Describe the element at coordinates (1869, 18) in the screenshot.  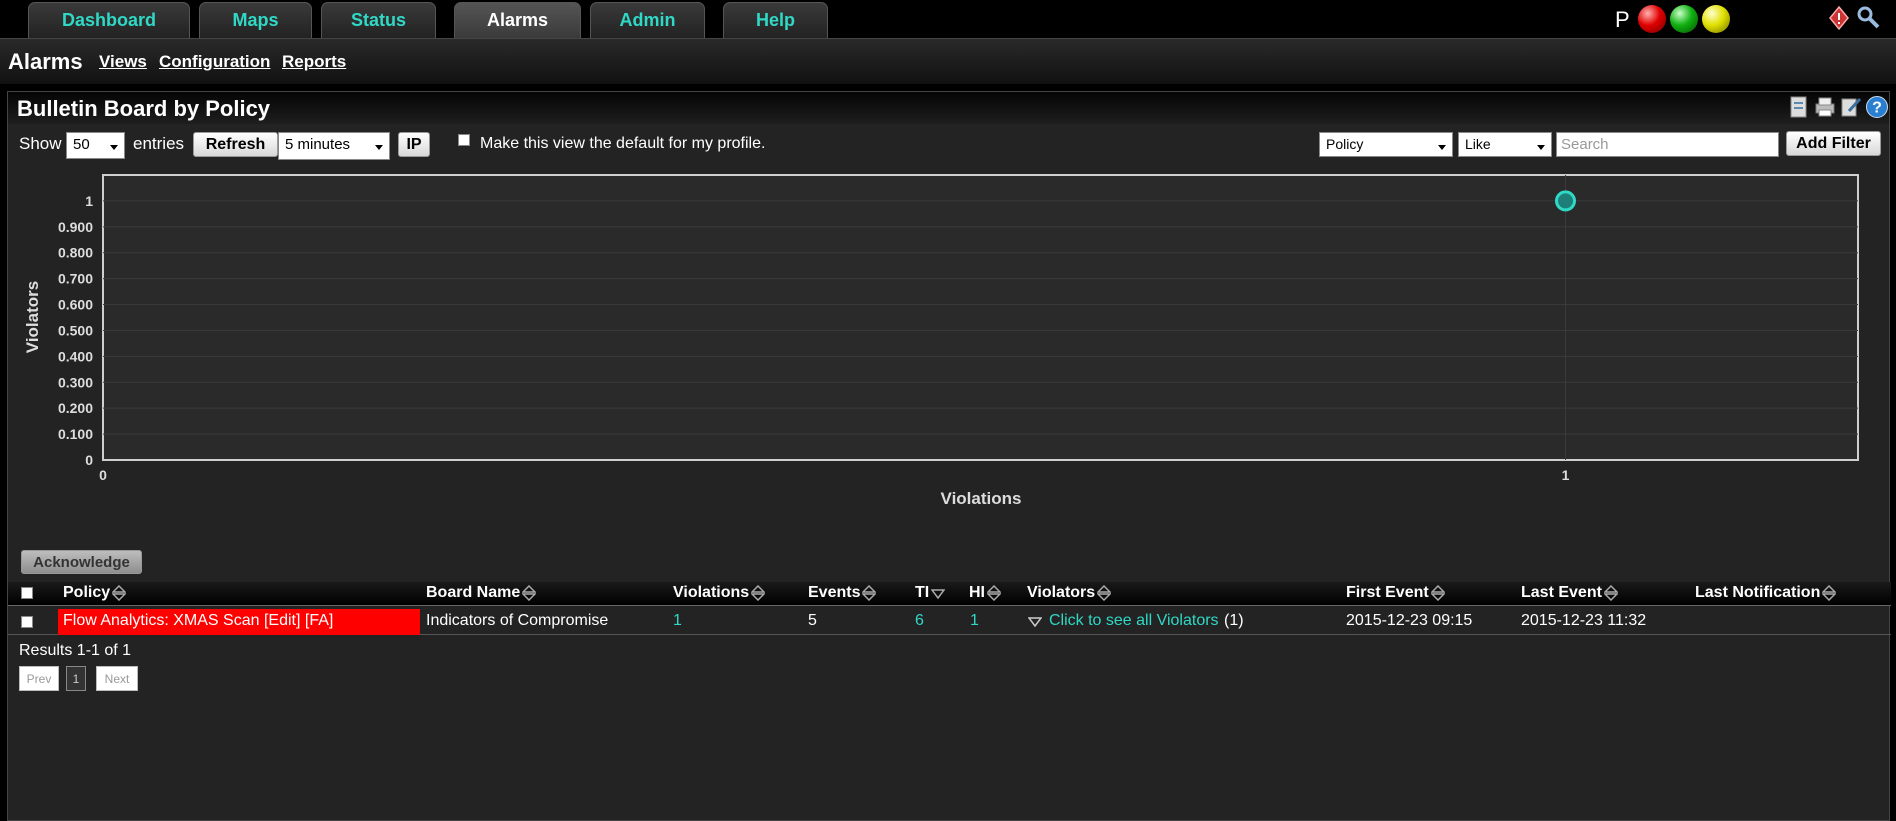
I see `tools-icon` at that location.